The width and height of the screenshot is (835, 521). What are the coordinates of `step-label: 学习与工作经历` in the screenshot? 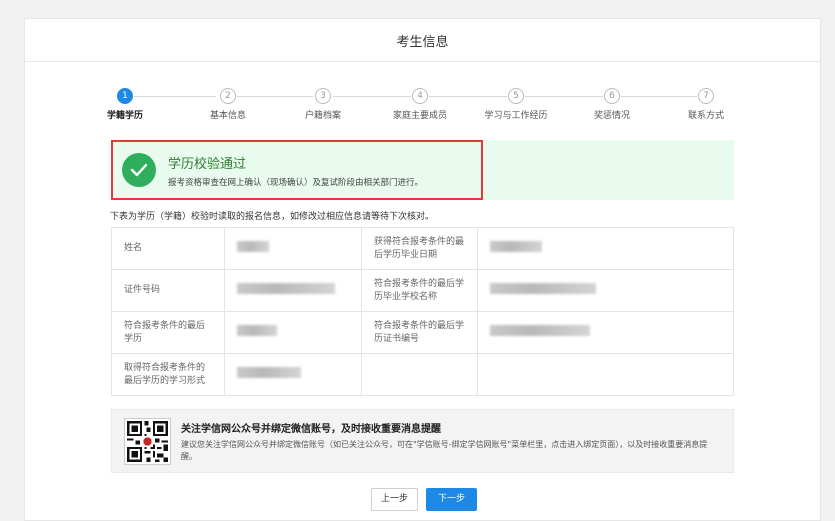 It's located at (516, 116).